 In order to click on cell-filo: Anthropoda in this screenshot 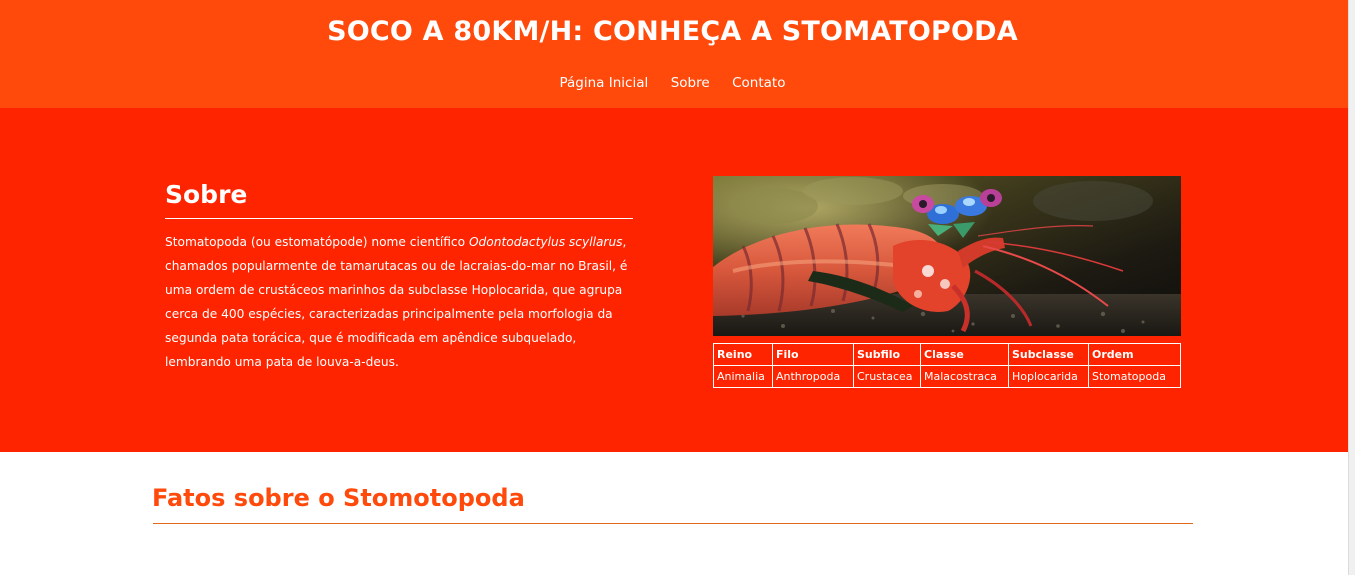, I will do `click(813, 376)`.